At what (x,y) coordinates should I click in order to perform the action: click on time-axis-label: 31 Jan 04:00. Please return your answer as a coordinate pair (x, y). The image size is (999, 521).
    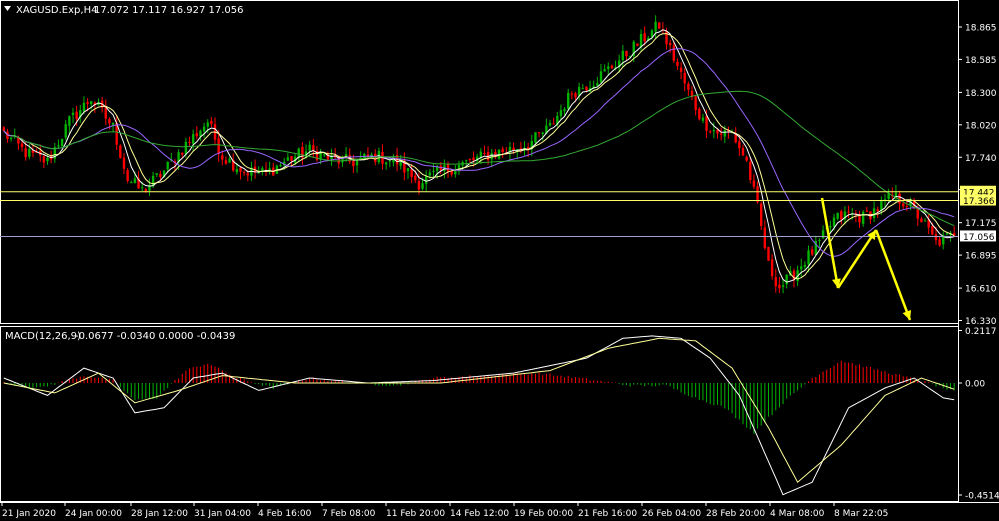
    Looking at the image, I should click on (222, 514).